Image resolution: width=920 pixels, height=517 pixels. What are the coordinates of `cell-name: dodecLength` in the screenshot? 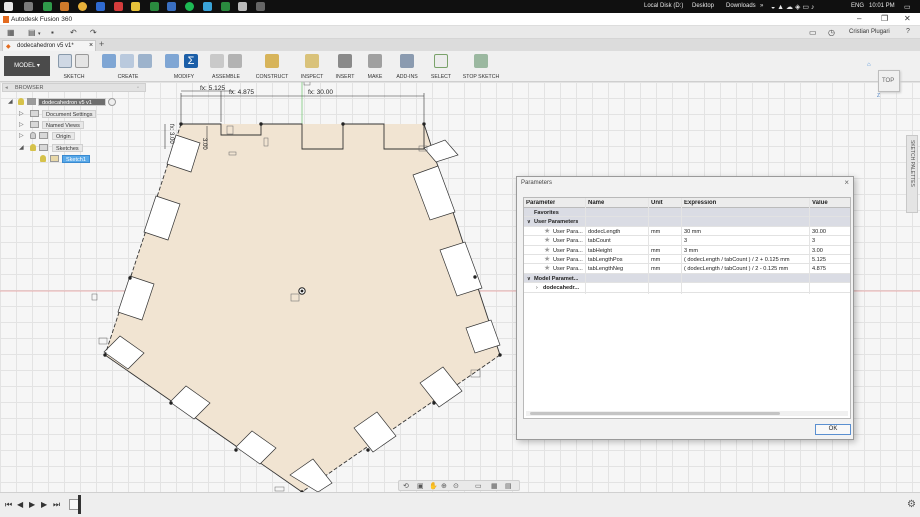 It's located at (604, 232).